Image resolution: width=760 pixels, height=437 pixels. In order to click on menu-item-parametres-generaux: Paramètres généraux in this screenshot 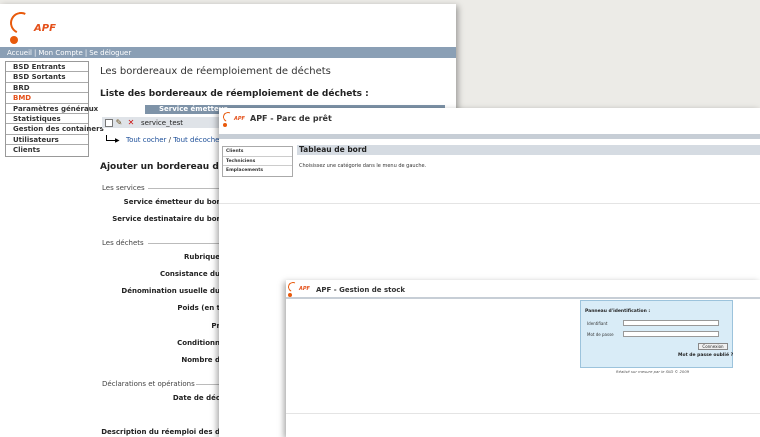, I will do `click(52, 109)`.